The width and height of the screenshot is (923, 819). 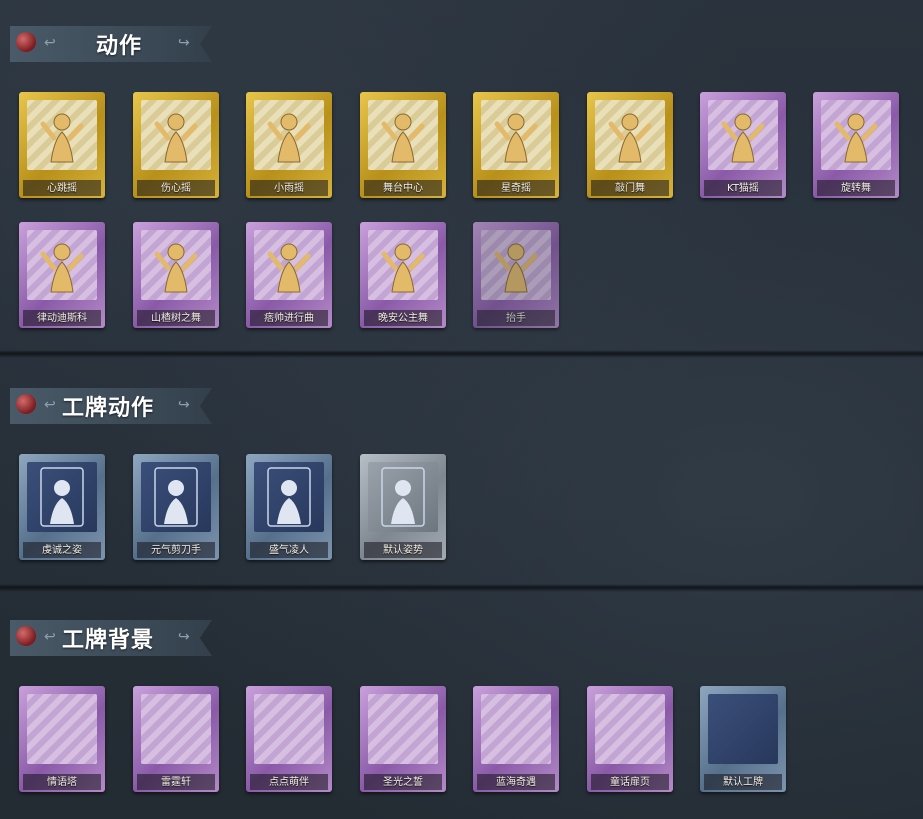 What do you see at coordinates (403, 318) in the screenshot?
I see `item-label: 晚安公主舞` at bounding box center [403, 318].